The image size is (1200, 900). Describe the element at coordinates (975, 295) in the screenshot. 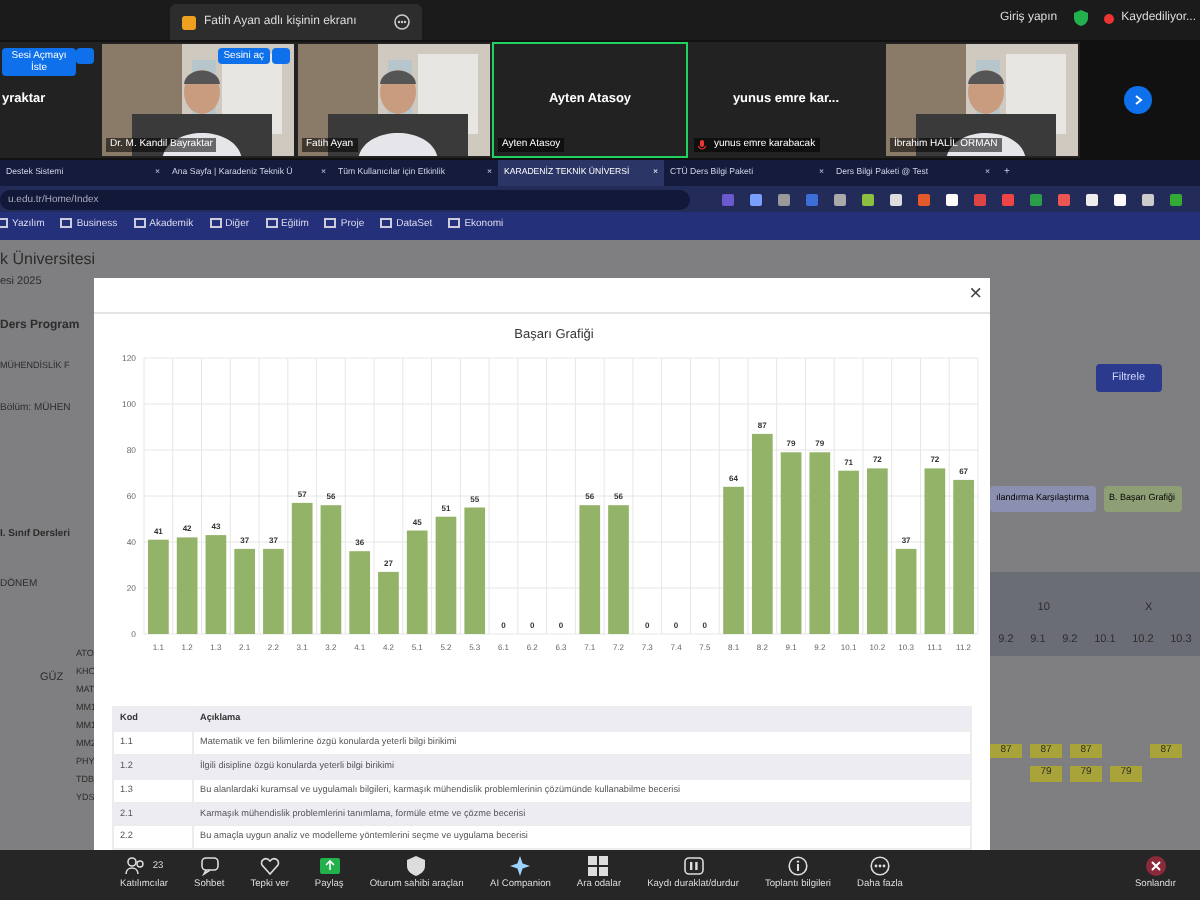

I see `close-button: ×` at that location.